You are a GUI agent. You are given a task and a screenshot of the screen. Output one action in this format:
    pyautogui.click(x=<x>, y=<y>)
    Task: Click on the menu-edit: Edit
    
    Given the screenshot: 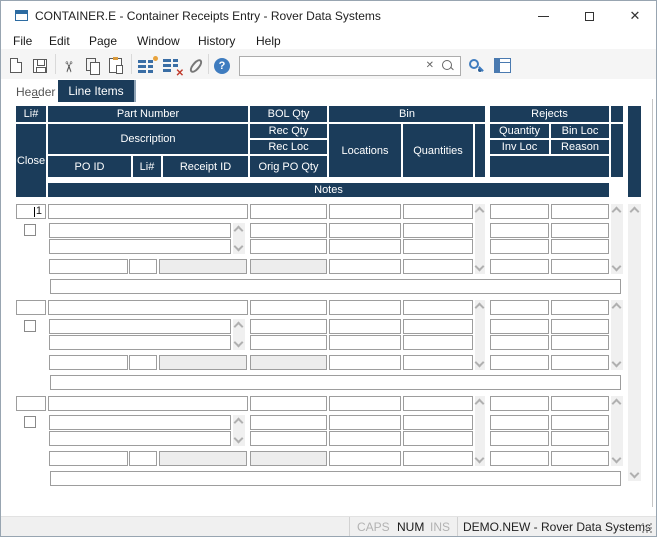 What is the action you would take?
    pyautogui.click(x=59, y=41)
    